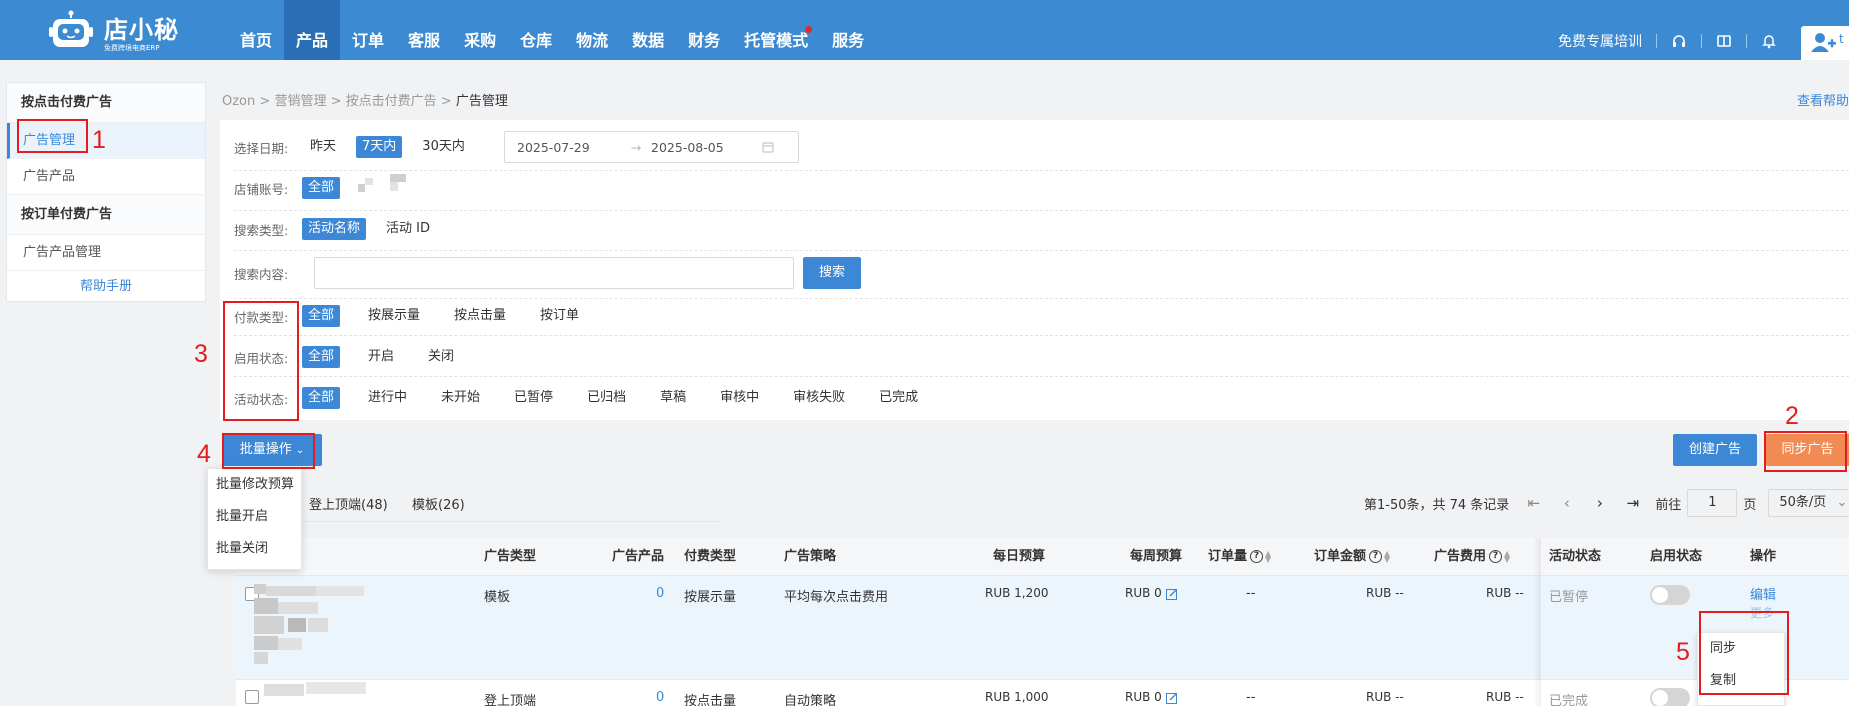  Describe the element at coordinates (441, 357) in the screenshot. I see `filter-option-enable_status-2: 关闭` at that location.